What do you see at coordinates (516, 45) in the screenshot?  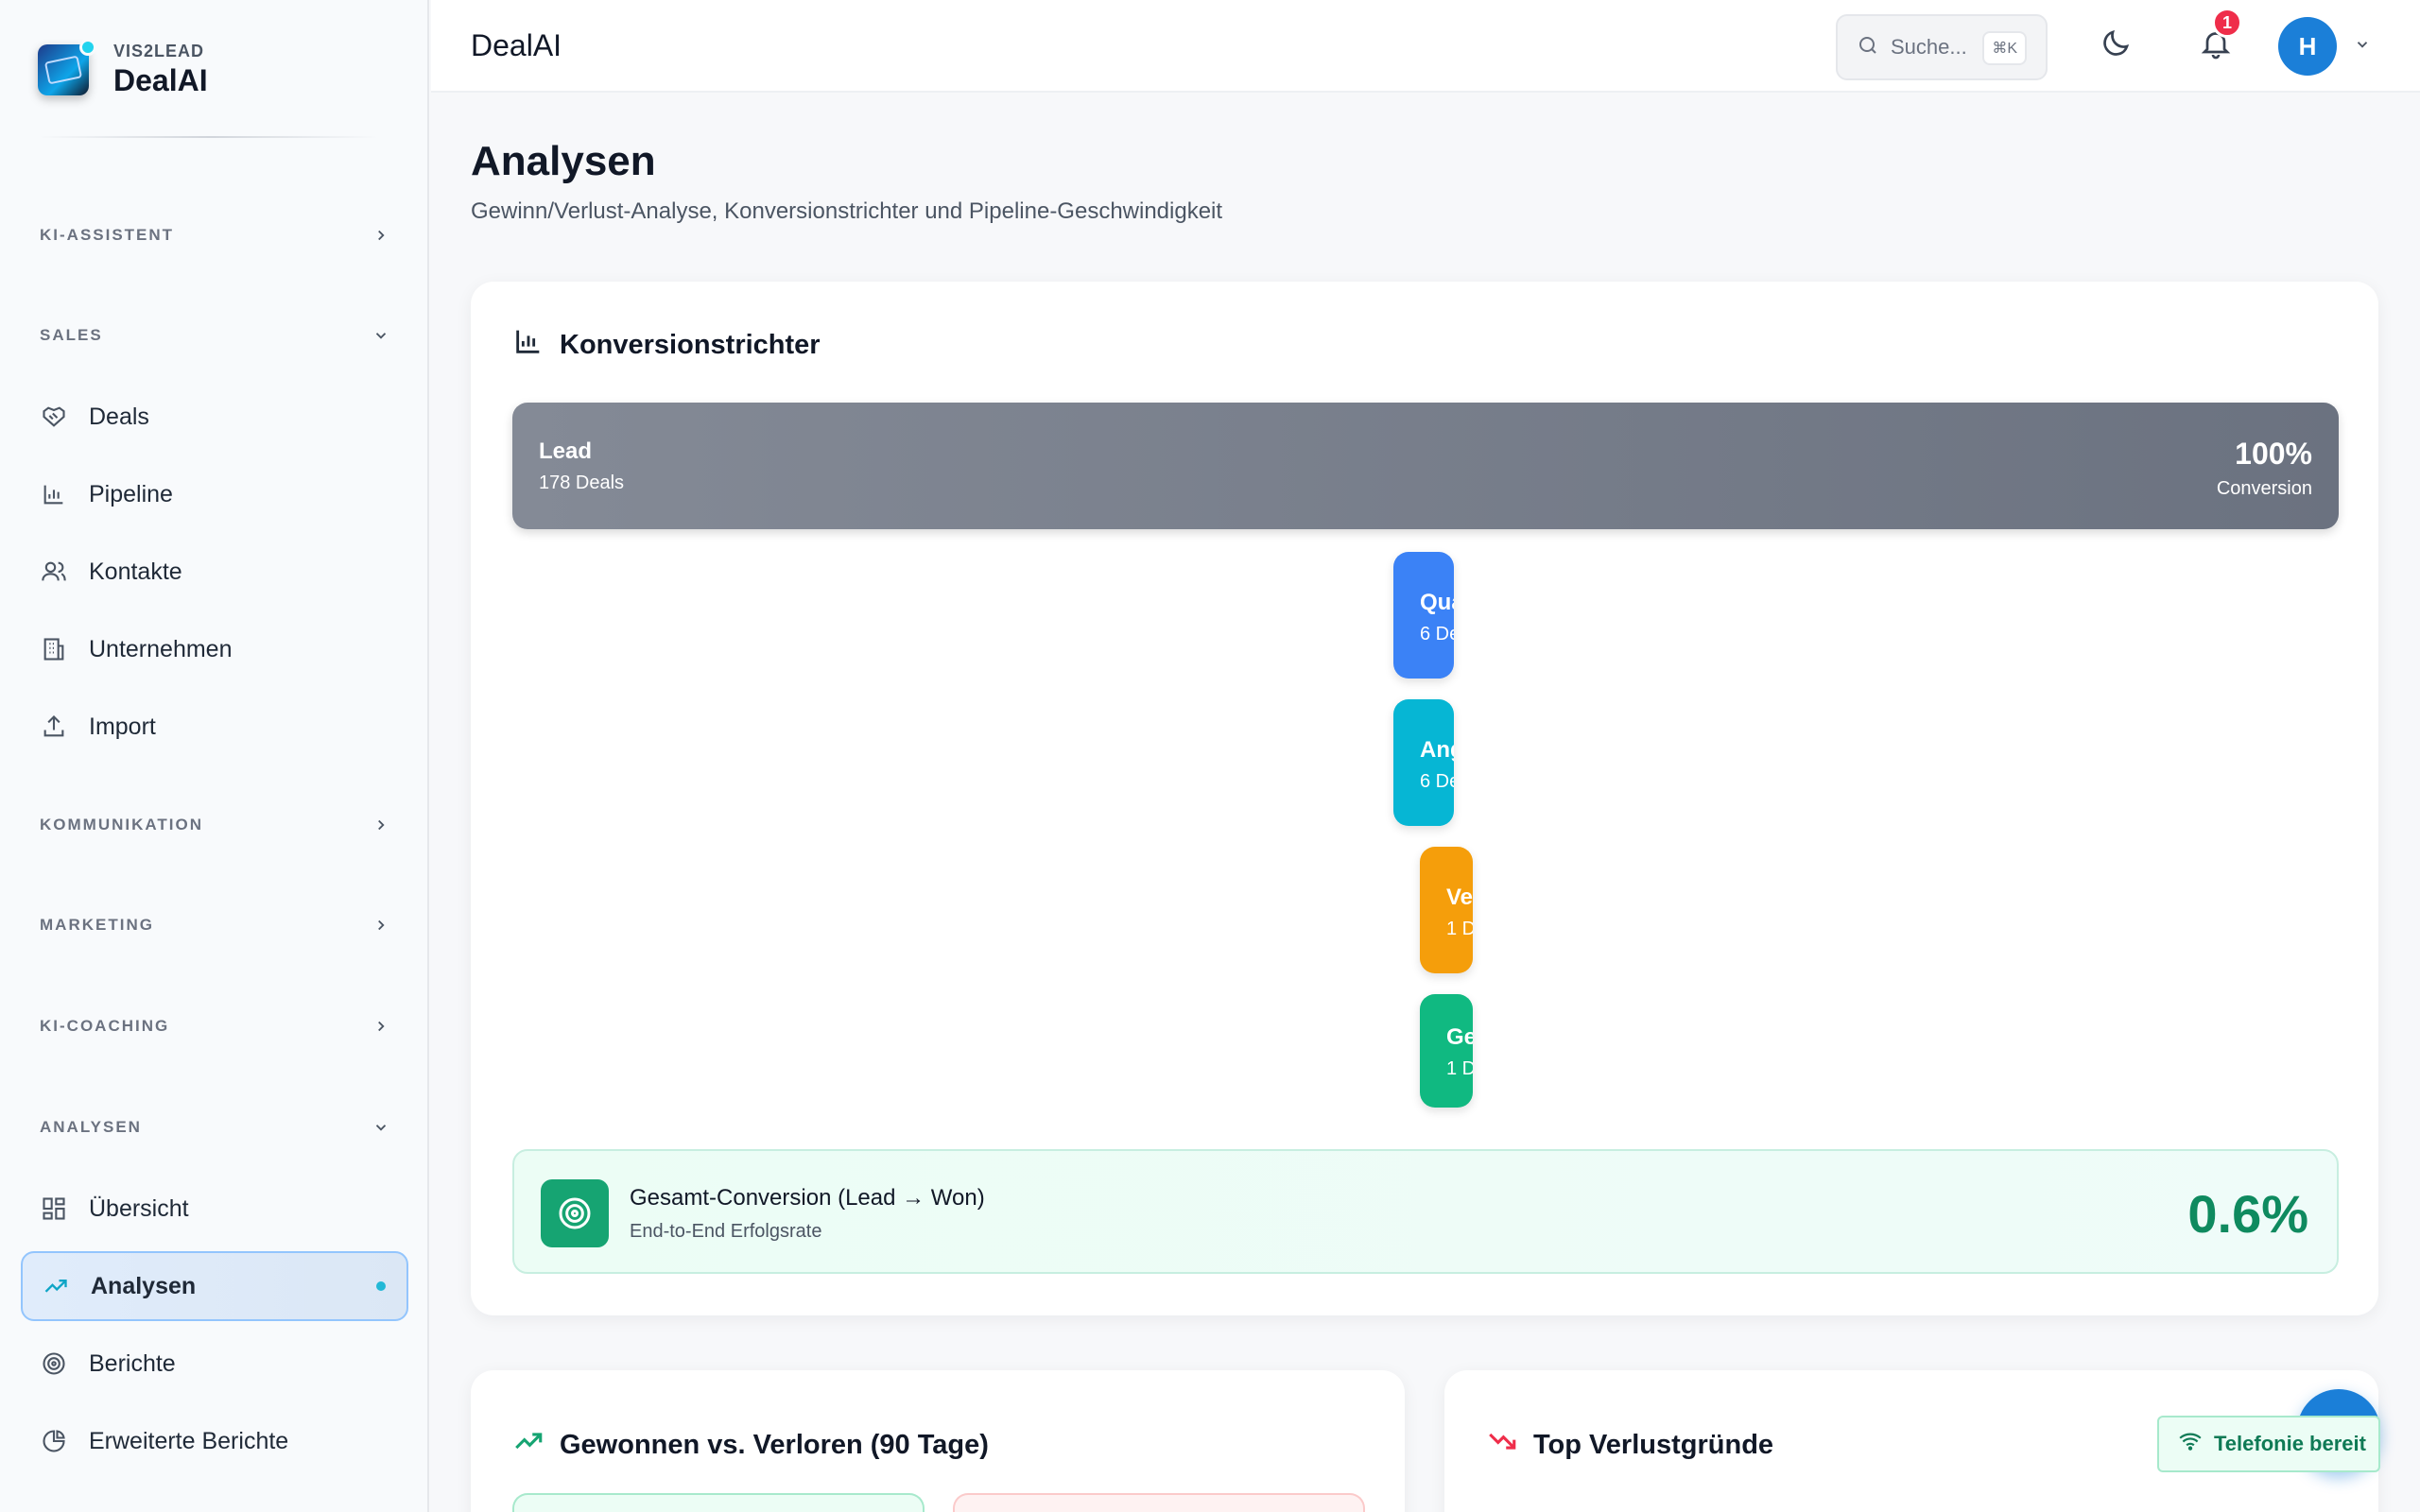 I see `app-title: DealAI` at bounding box center [516, 45].